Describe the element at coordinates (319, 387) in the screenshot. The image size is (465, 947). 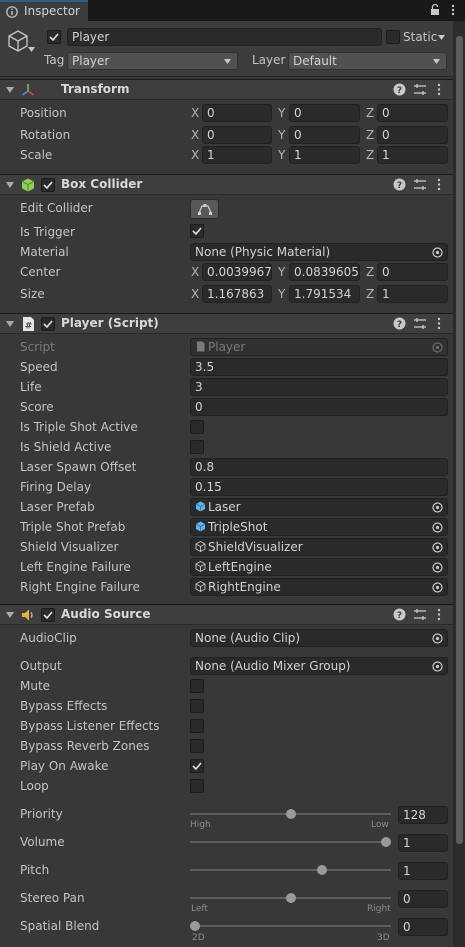
I see `life-field: 3` at that location.